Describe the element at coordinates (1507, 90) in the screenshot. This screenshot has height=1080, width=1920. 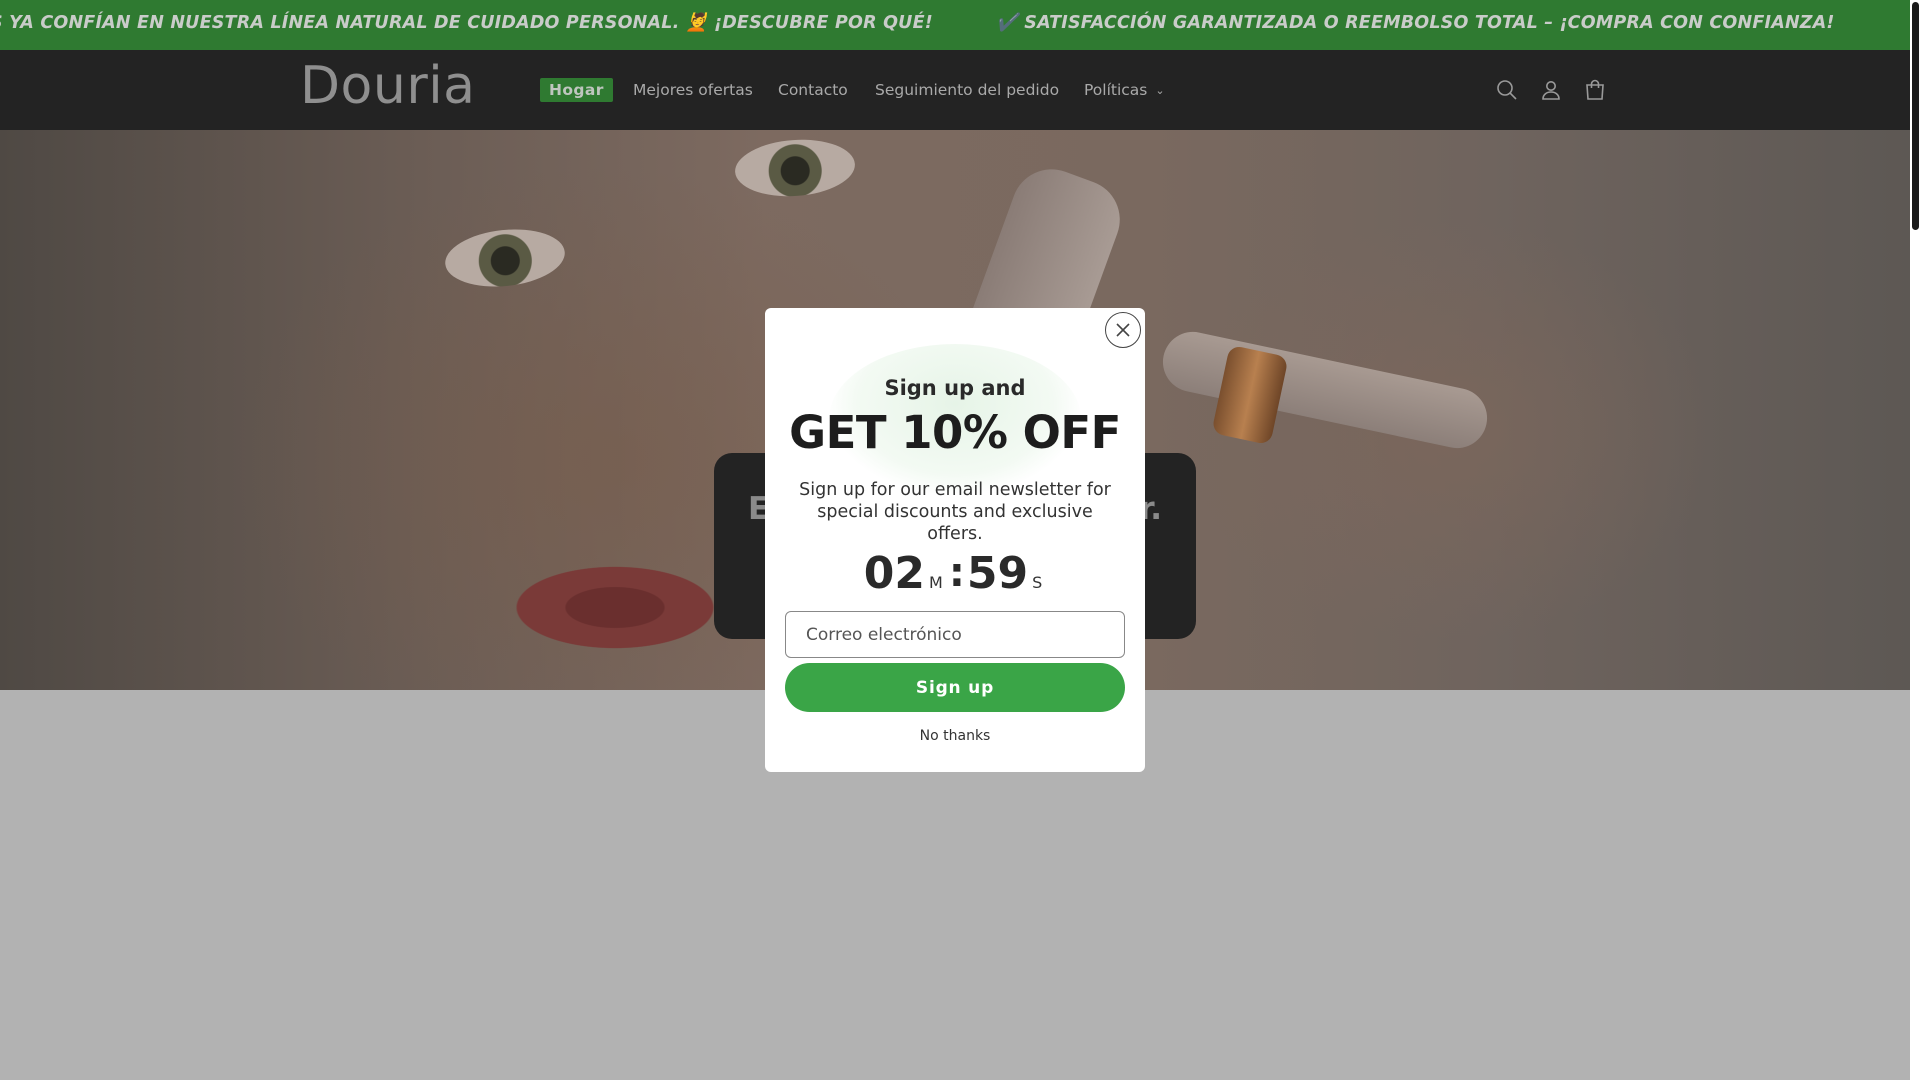
I see `search-icon` at that location.